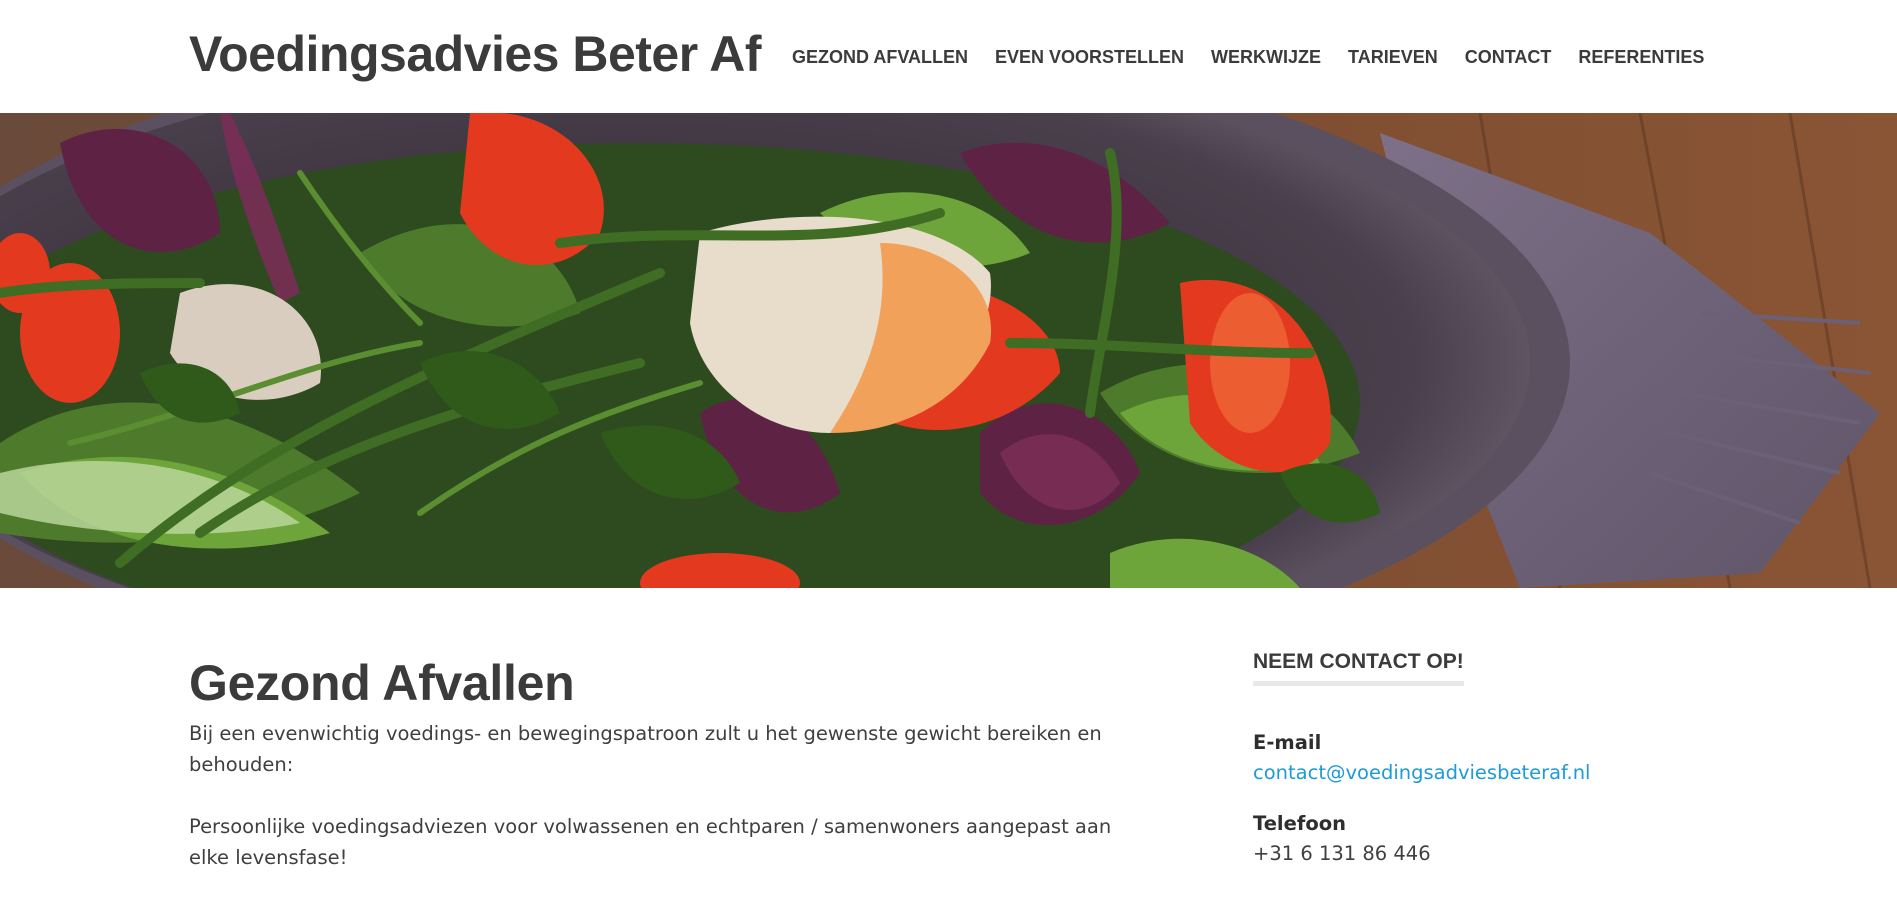 This screenshot has height=901, width=1897. Describe the element at coordinates (1089, 57) in the screenshot. I see `nav-item-even-voorstellen: EVEN VOORSTELLEN` at that location.